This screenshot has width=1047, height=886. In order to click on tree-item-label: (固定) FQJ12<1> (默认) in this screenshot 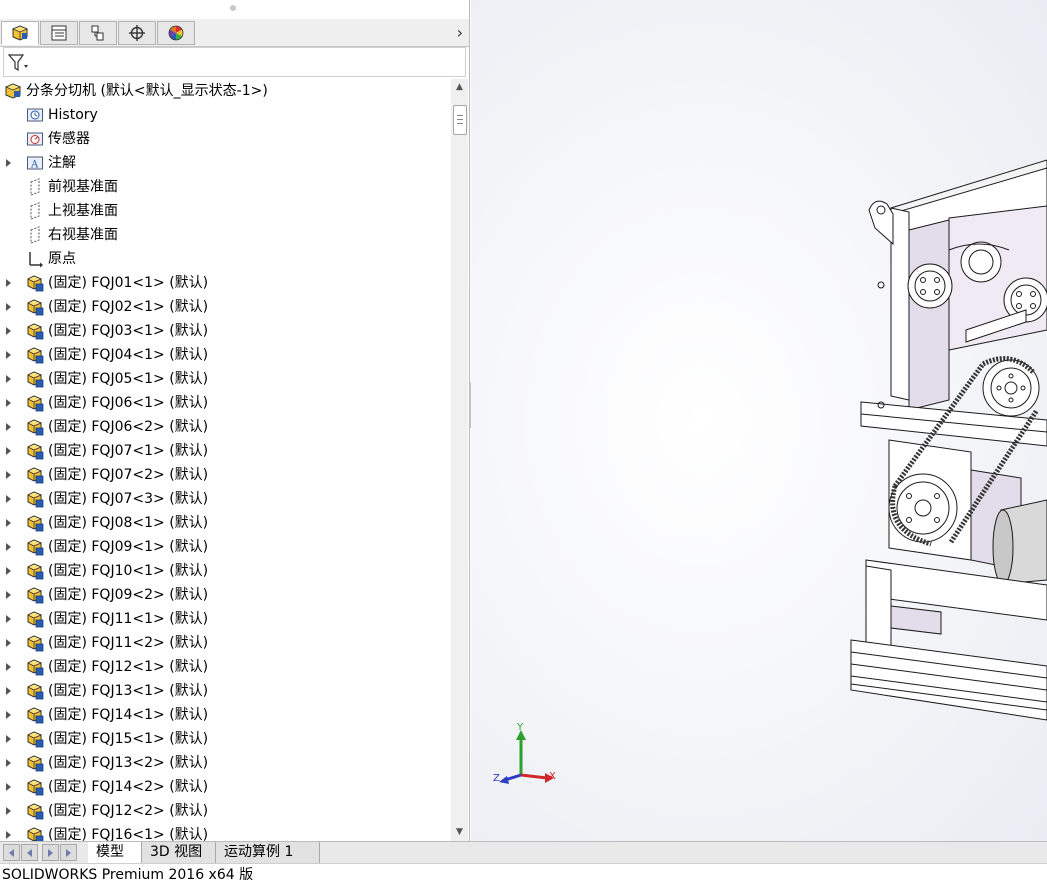, I will do `click(128, 667)`.